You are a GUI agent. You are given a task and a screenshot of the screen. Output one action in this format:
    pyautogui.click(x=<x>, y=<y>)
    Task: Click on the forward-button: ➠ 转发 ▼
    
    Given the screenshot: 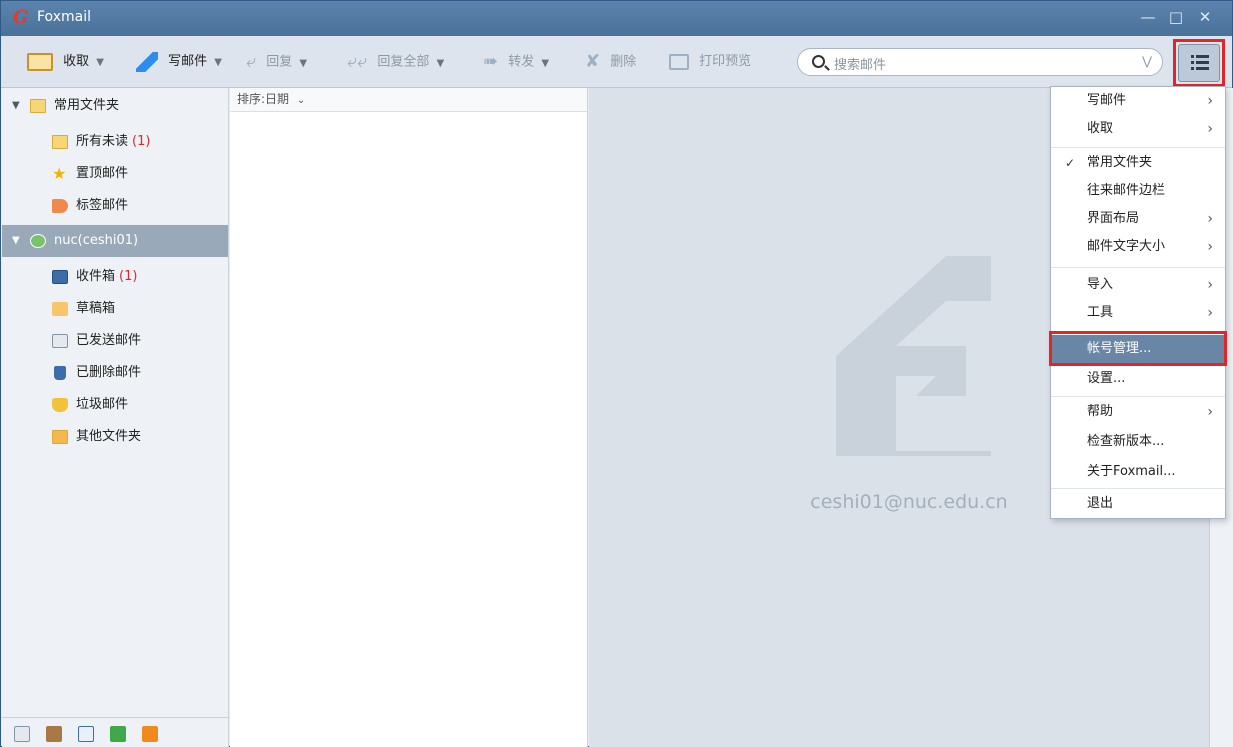 What is the action you would take?
    pyautogui.click(x=516, y=62)
    